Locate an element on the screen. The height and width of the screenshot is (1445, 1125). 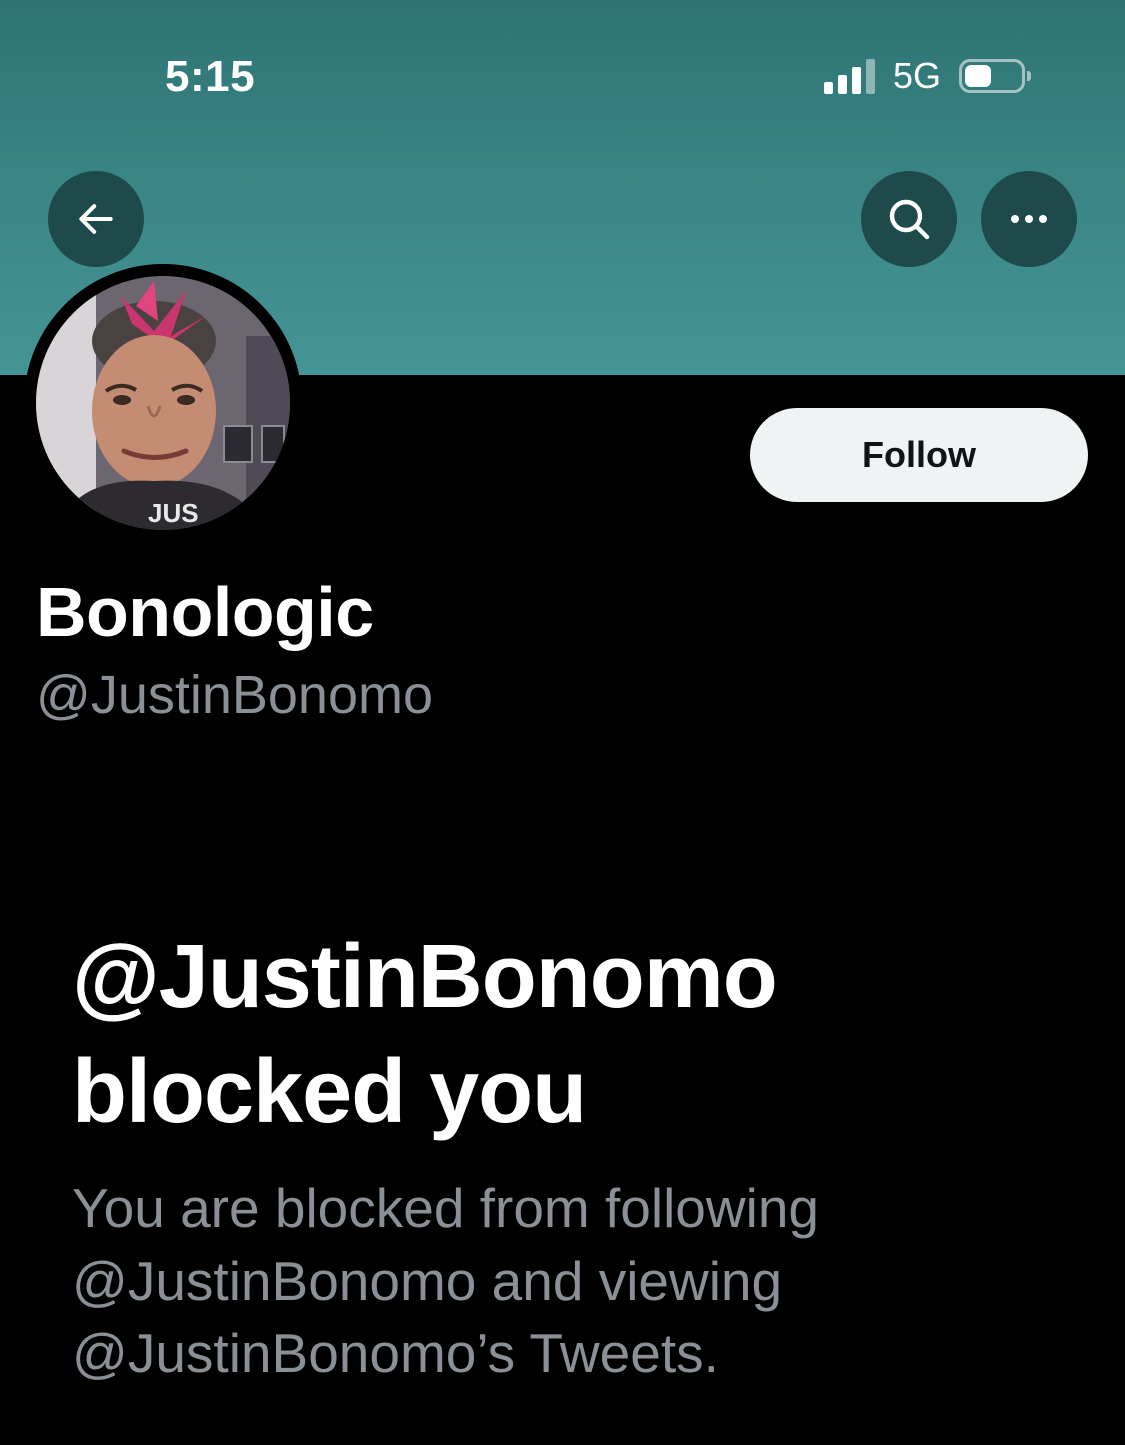
back-button is located at coordinates (96, 219).